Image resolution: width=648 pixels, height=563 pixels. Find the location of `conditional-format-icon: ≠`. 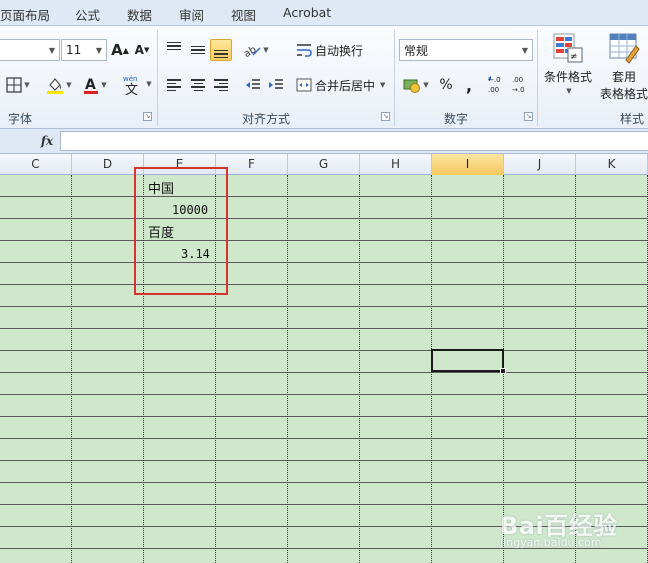

conditional-format-icon: ≠ is located at coordinates (568, 48).